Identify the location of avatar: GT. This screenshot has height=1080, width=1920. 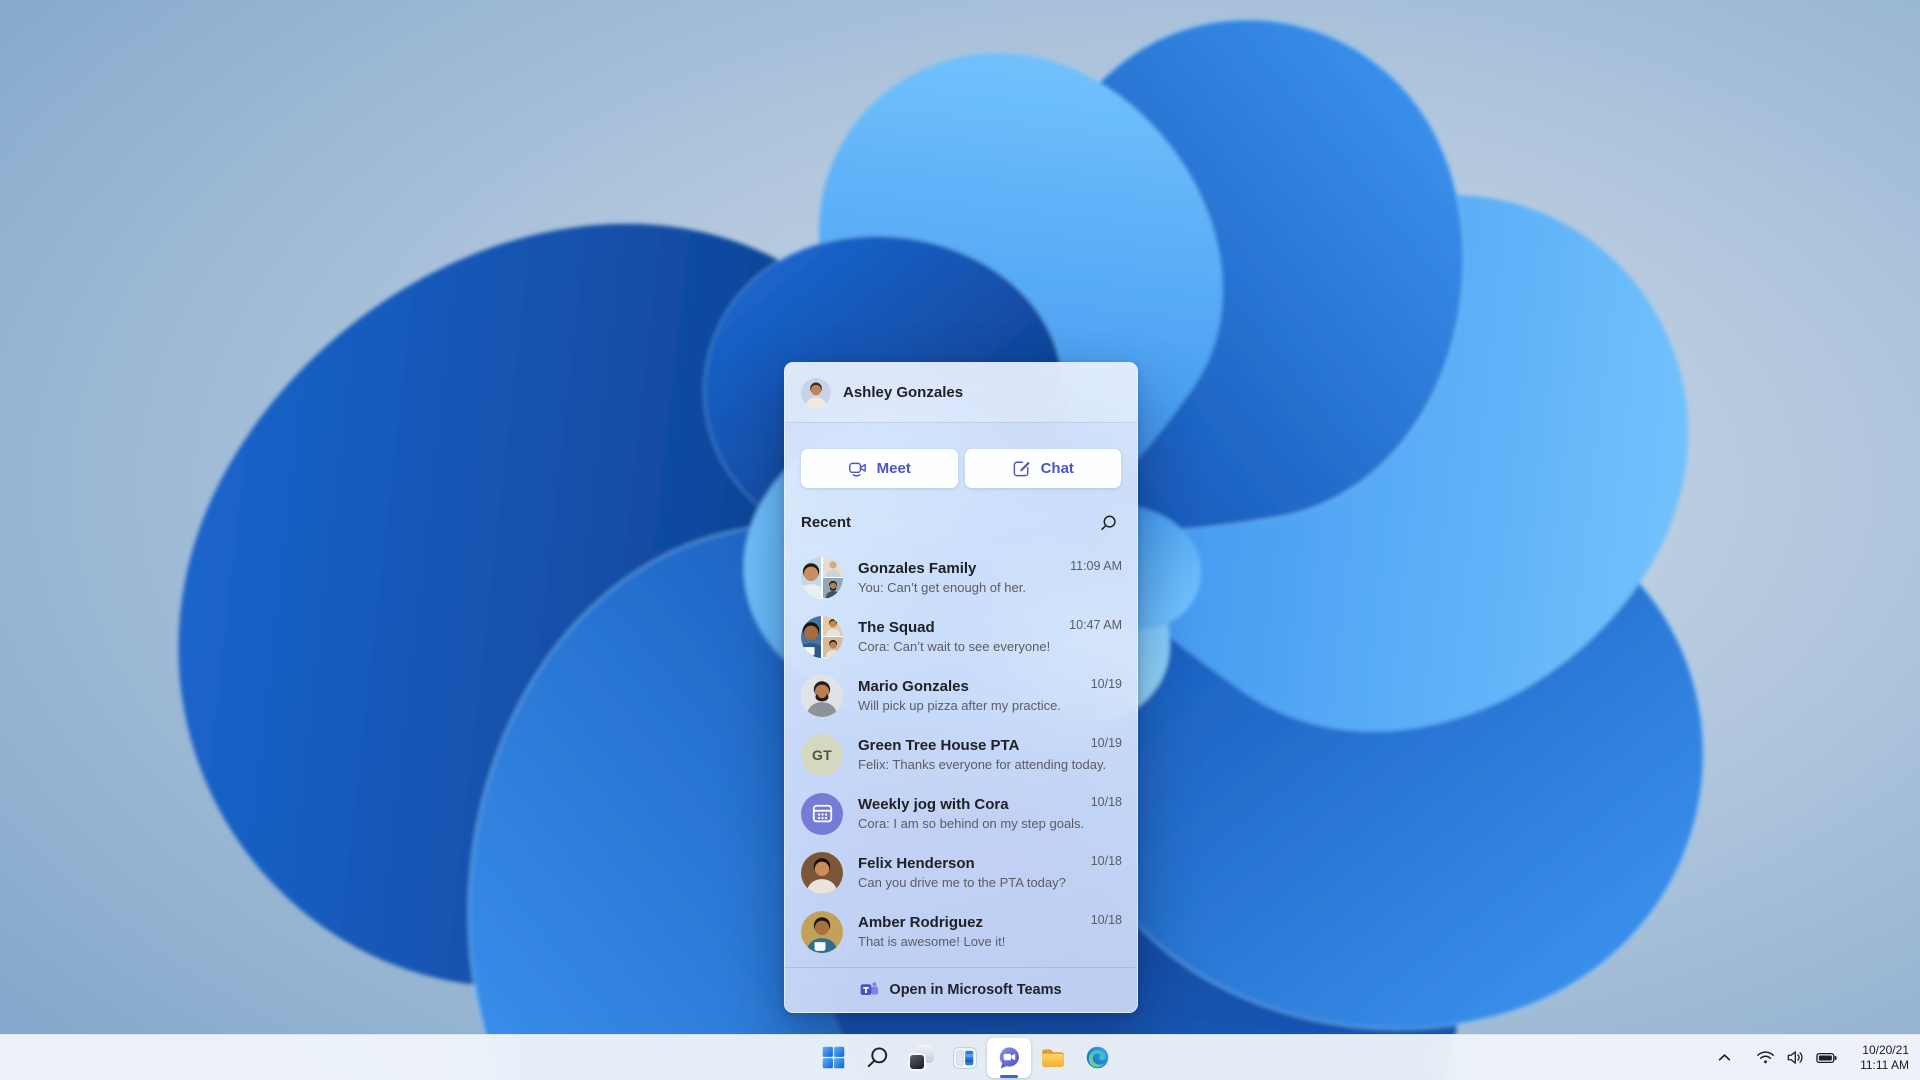
(822, 754).